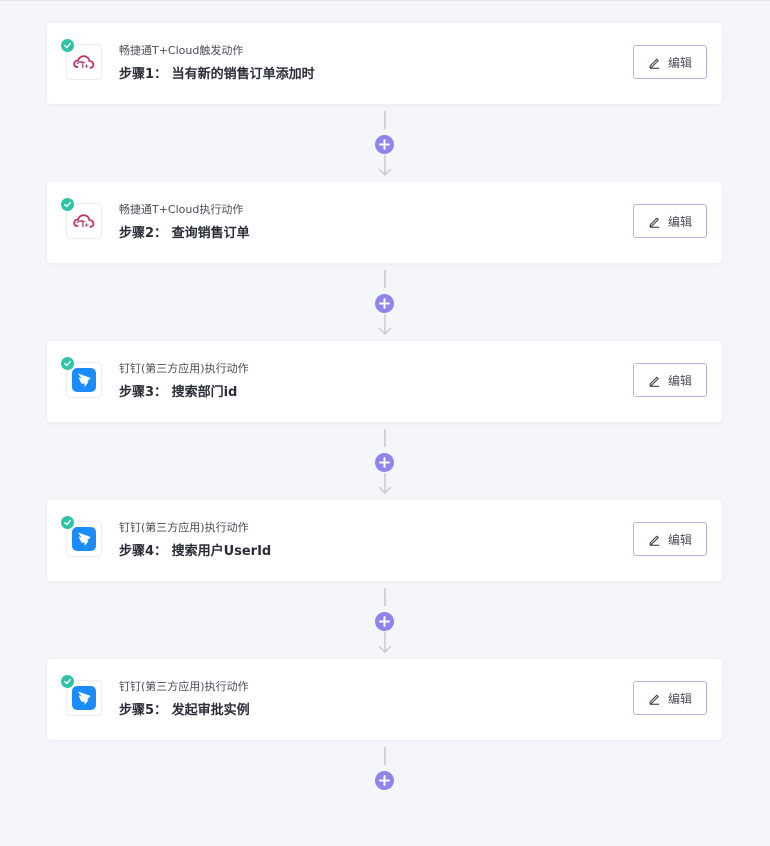  What do you see at coordinates (195, 551) in the screenshot?
I see `step-title: 步骤4： 搜索用户UserId` at bounding box center [195, 551].